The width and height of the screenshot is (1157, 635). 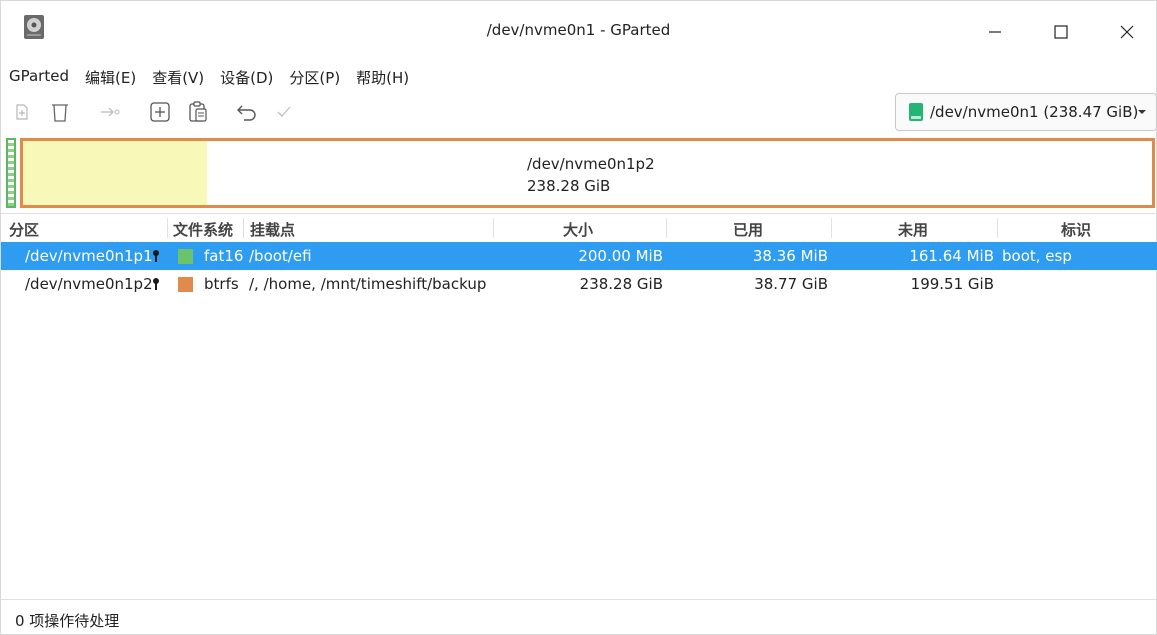 What do you see at coordinates (246, 78) in the screenshot?
I see `menu-device: 设备(D)` at bounding box center [246, 78].